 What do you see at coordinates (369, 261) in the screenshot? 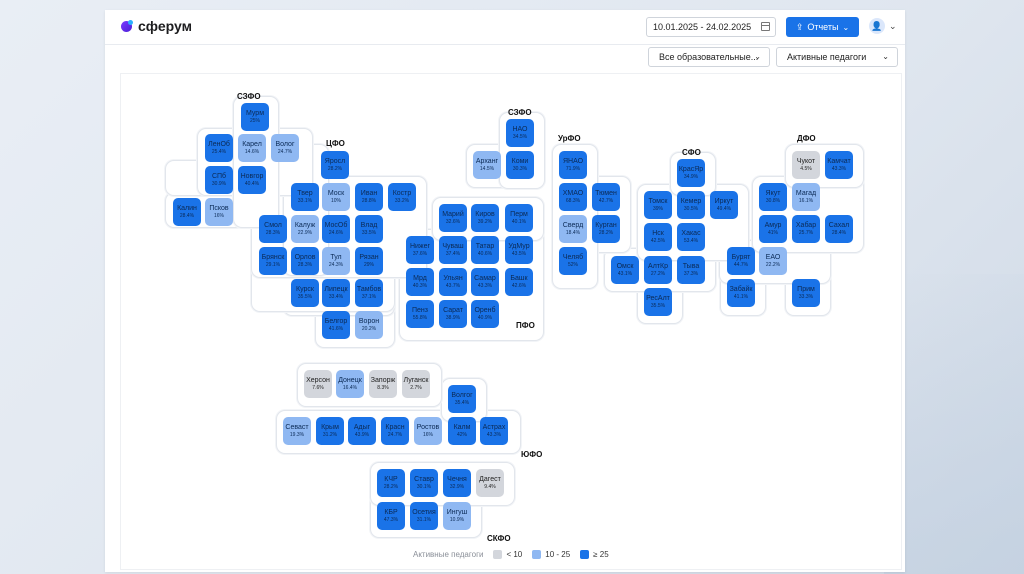
I see `region-tile: Рязан 29%` at bounding box center [369, 261].